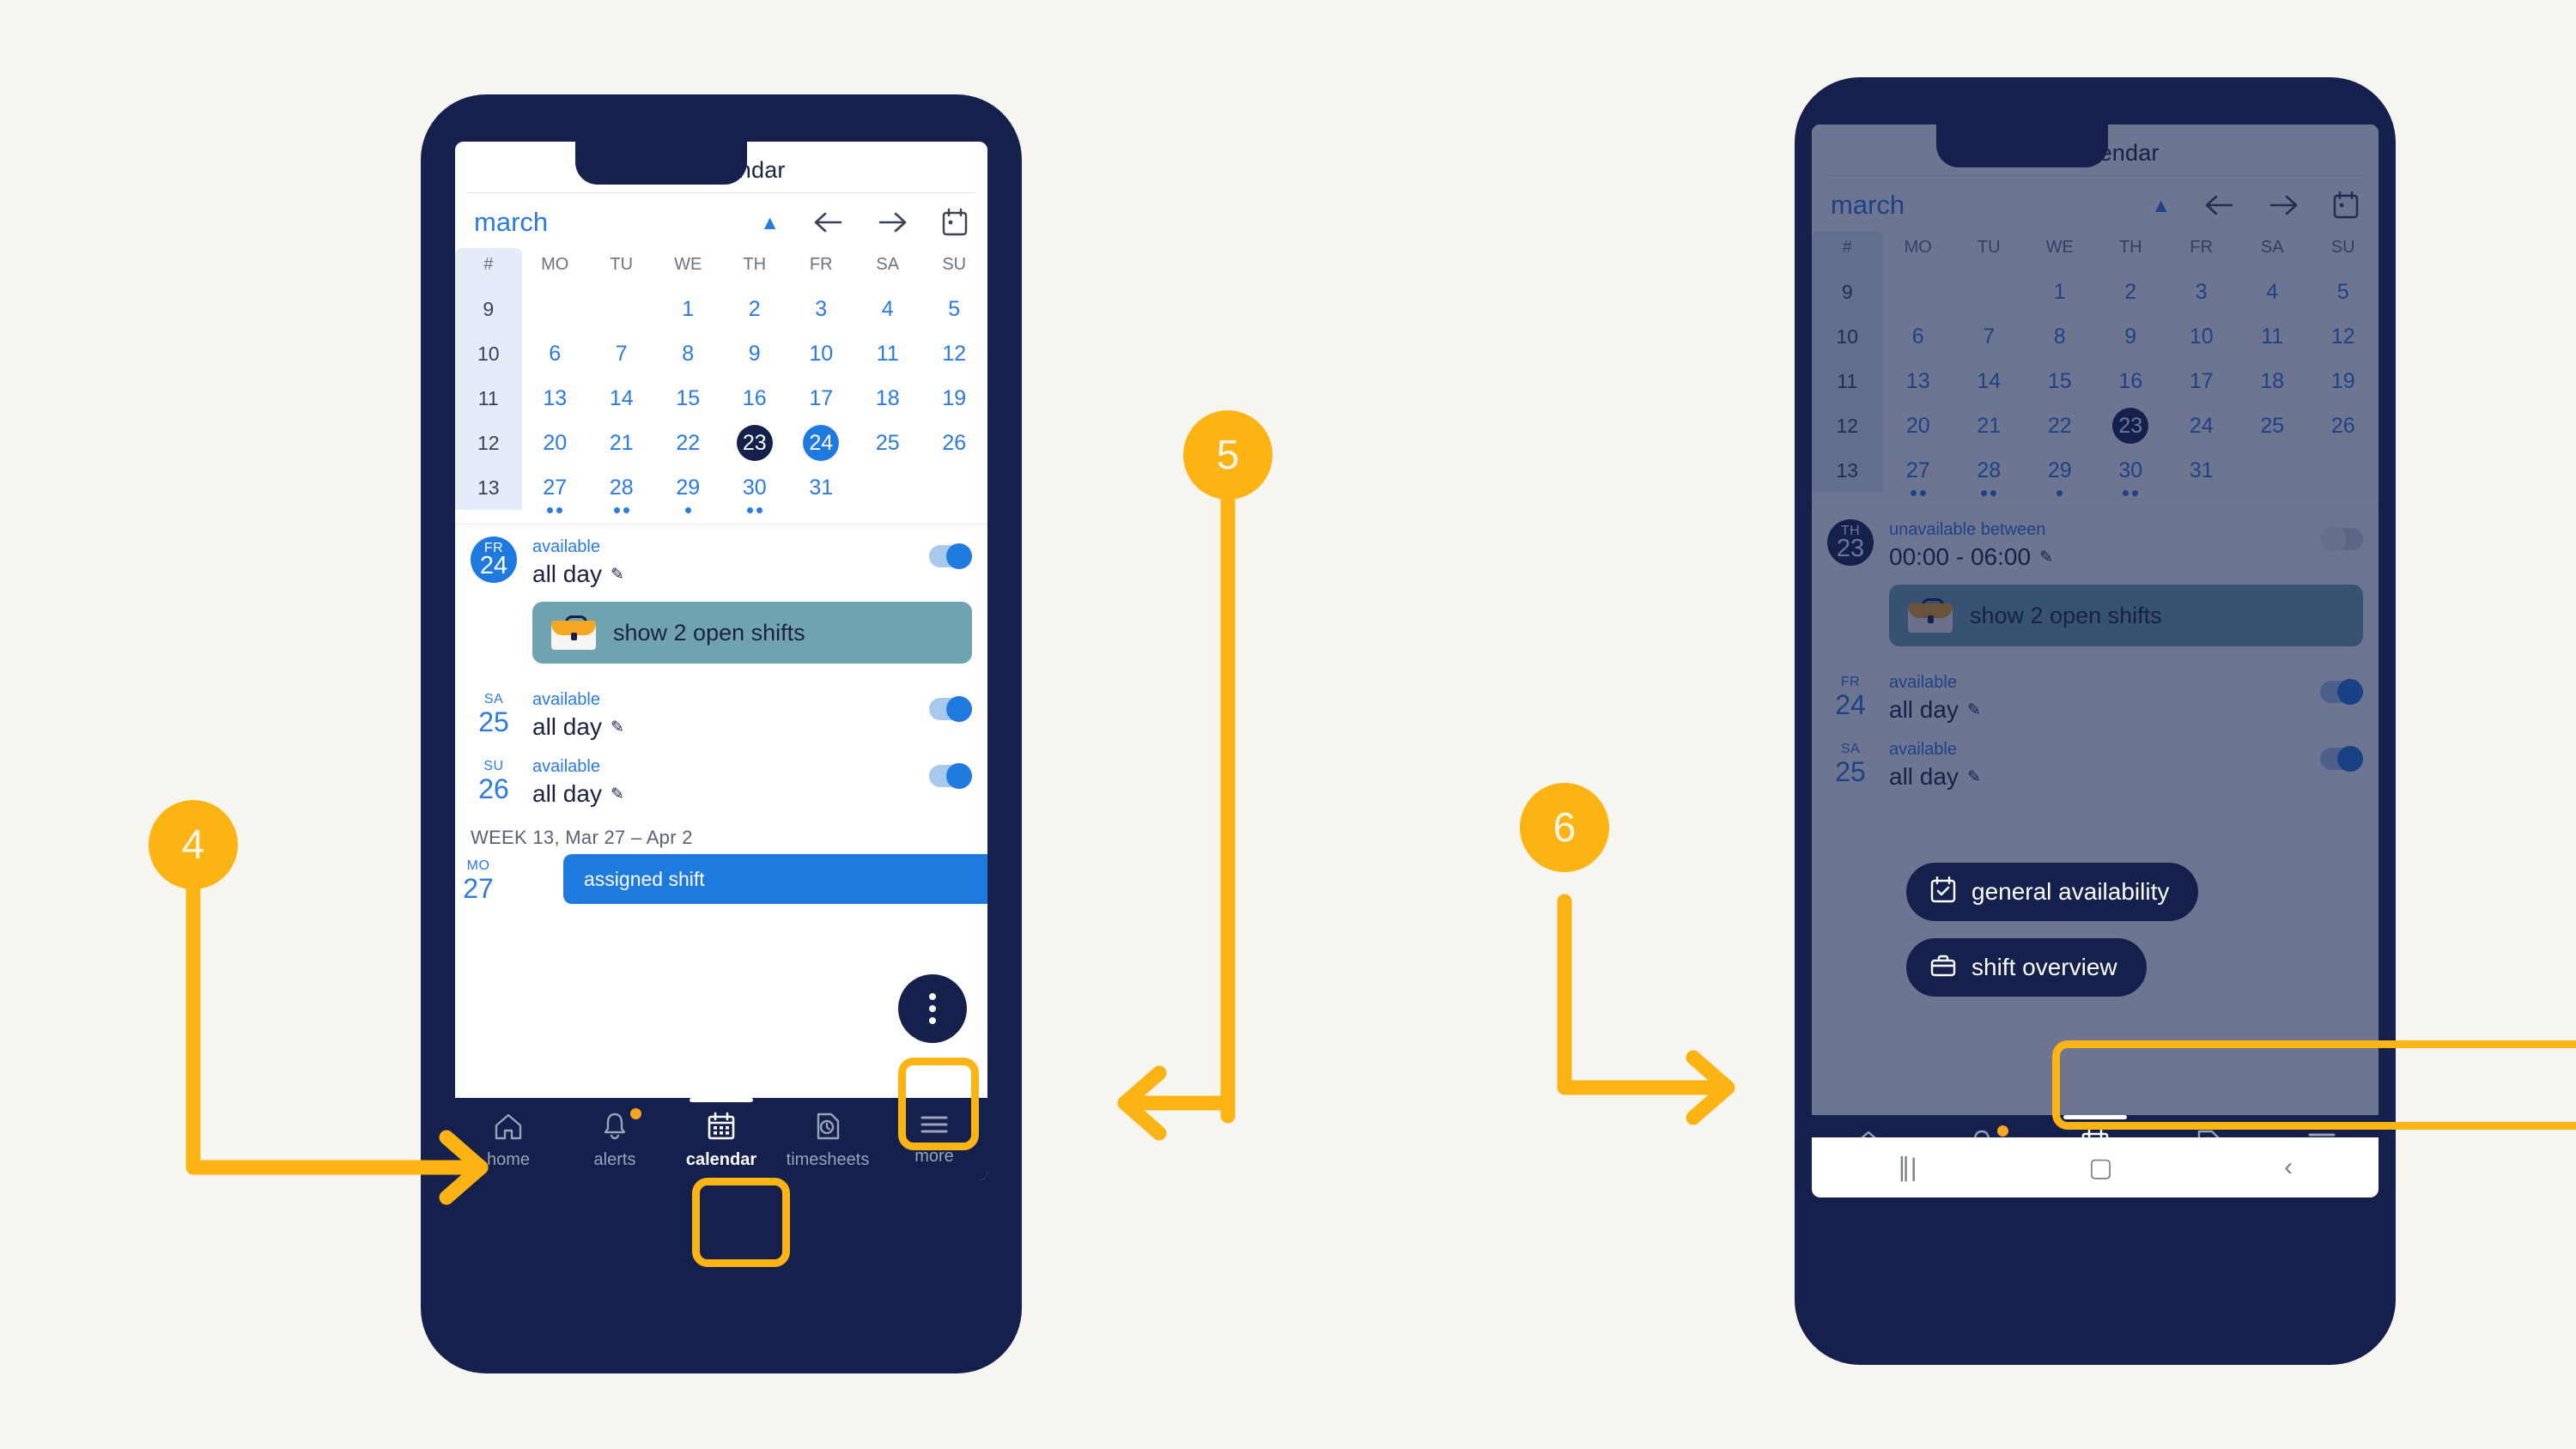 This screenshot has height=1449, width=2576. I want to click on assigned-shift-bar: assigned shift, so click(775, 879).